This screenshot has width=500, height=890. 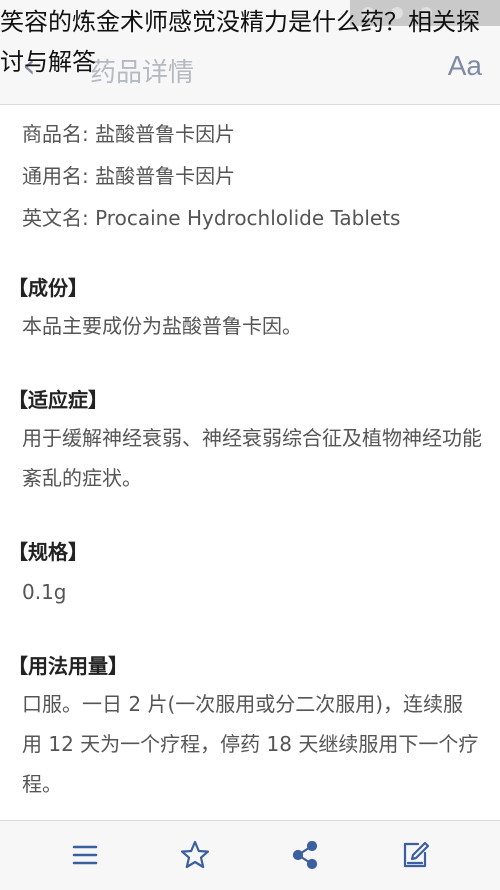 What do you see at coordinates (240, 42) in the screenshot?
I see `overlay-caption: 笑容的炼金术师感觉没精力是什么药？相关探讨与解答` at bounding box center [240, 42].